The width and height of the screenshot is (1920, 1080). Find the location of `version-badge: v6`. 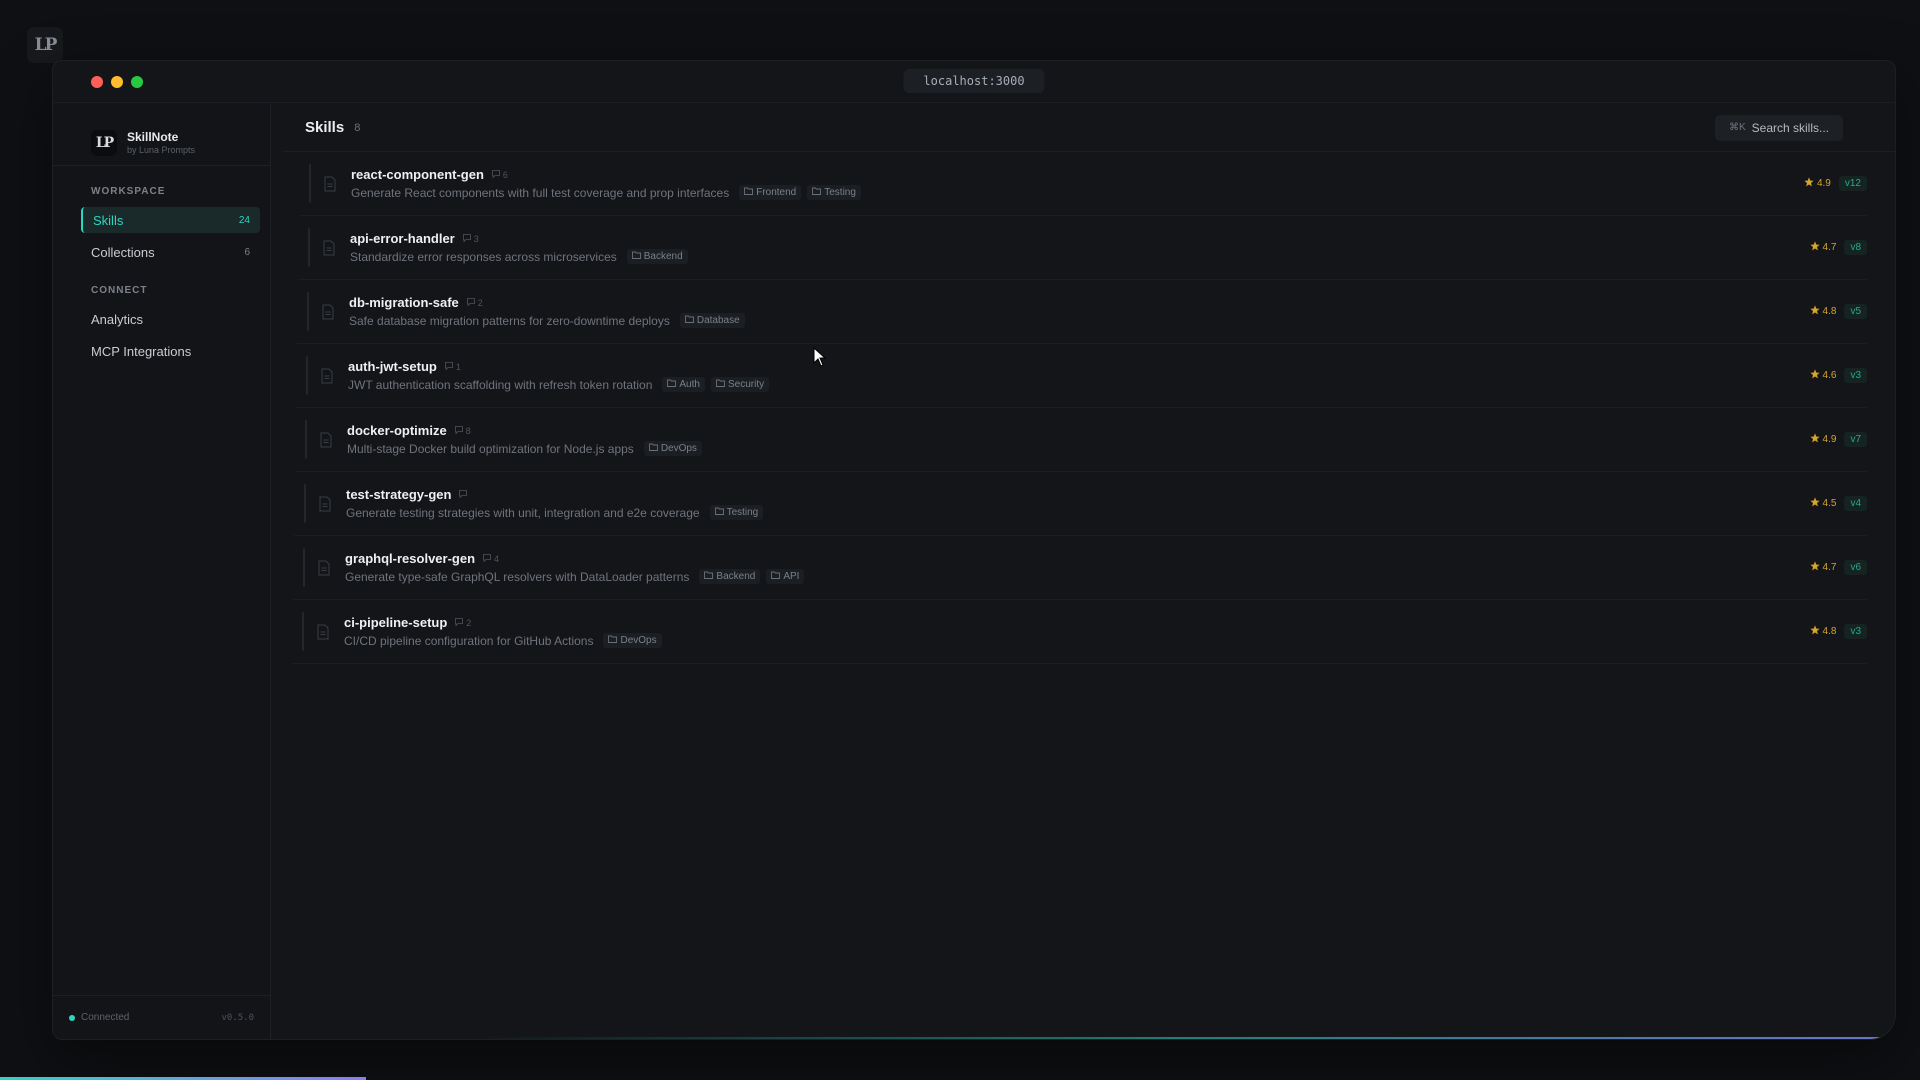

version-badge: v6 is located at coordinates (1855, 567).